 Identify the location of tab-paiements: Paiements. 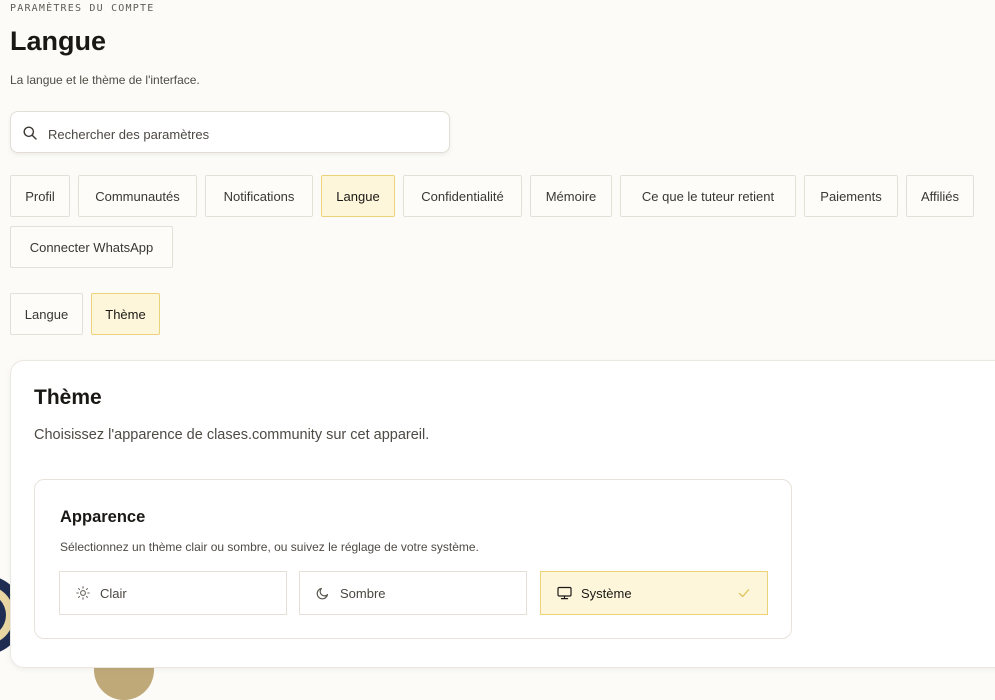
(851, 196).